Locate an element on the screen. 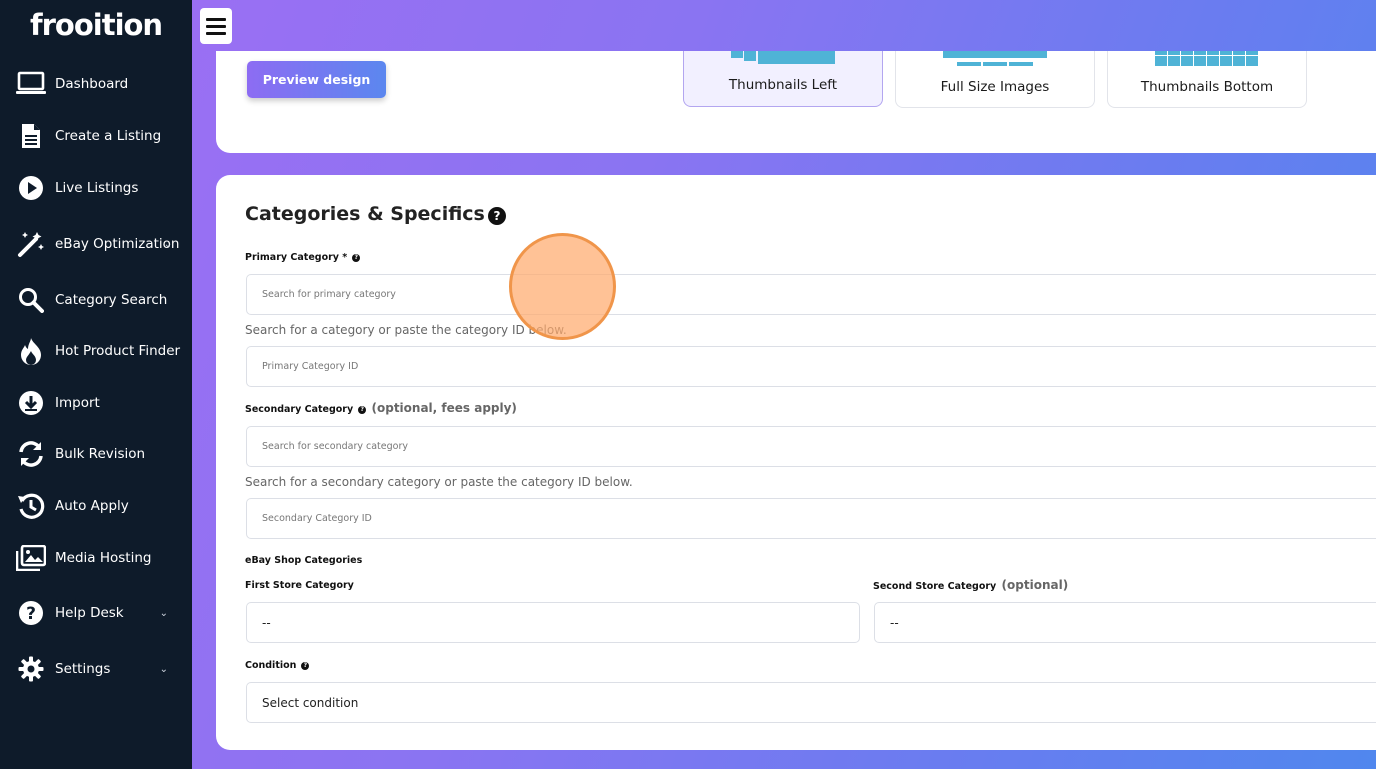 Image resolution: width=1376 pixels, height=769 pixels. preview-design-button: Preview design is located at coordinates (316, 79).